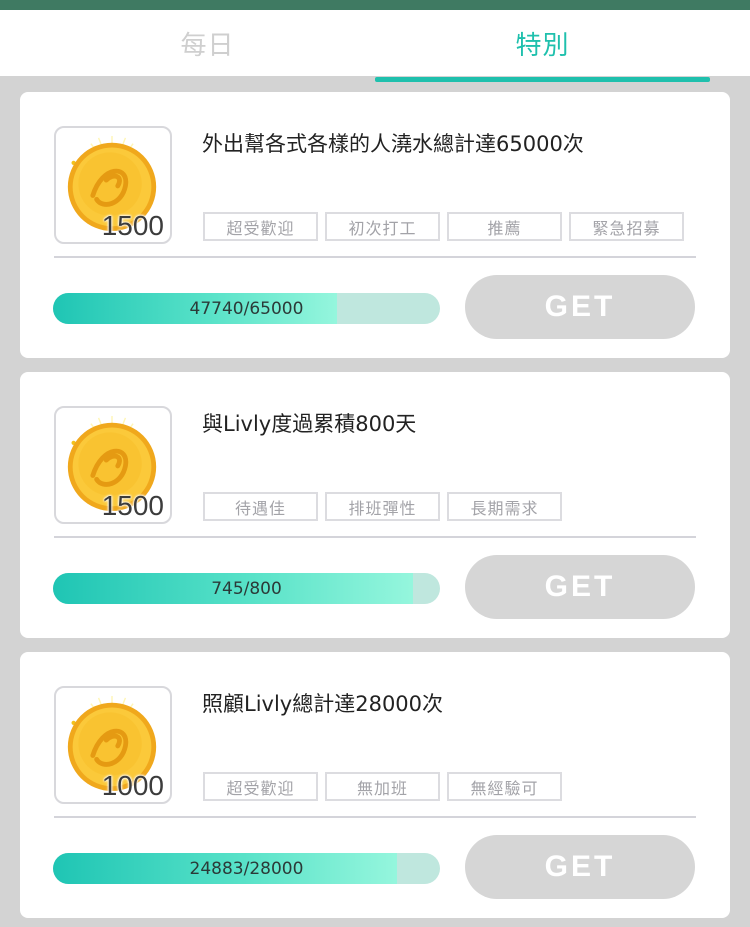 The image size is (750, 927). I want to click on quest-tag: 排班彈性, so click(382, 506).